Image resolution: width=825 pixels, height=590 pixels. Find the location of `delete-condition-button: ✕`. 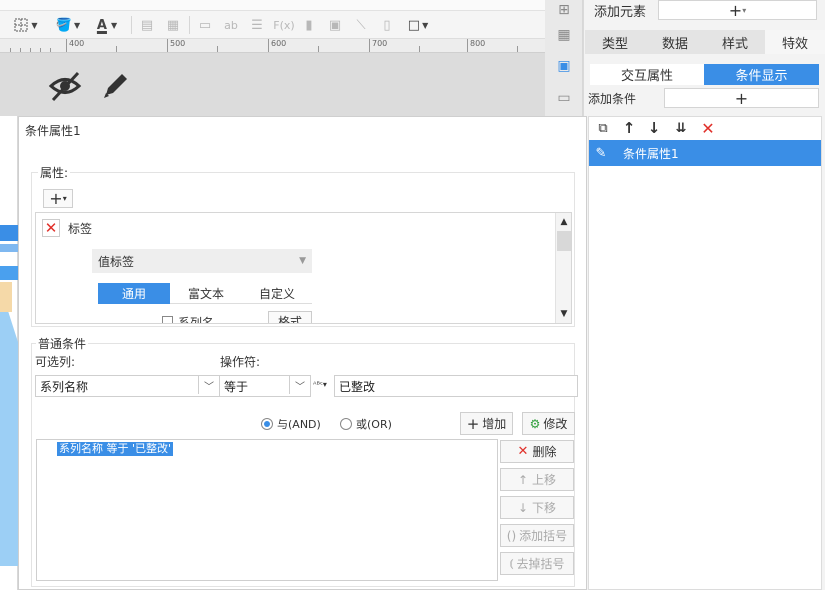

delete-condition-button: ✕ is located at coordinates (708, 128).